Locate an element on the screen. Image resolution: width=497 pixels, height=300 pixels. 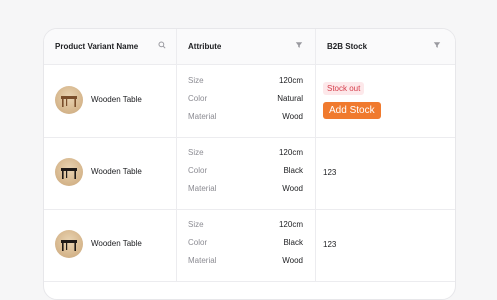
table-header: Product Variant Name Attribute B2B Stock is located at coordinates (249, 47).